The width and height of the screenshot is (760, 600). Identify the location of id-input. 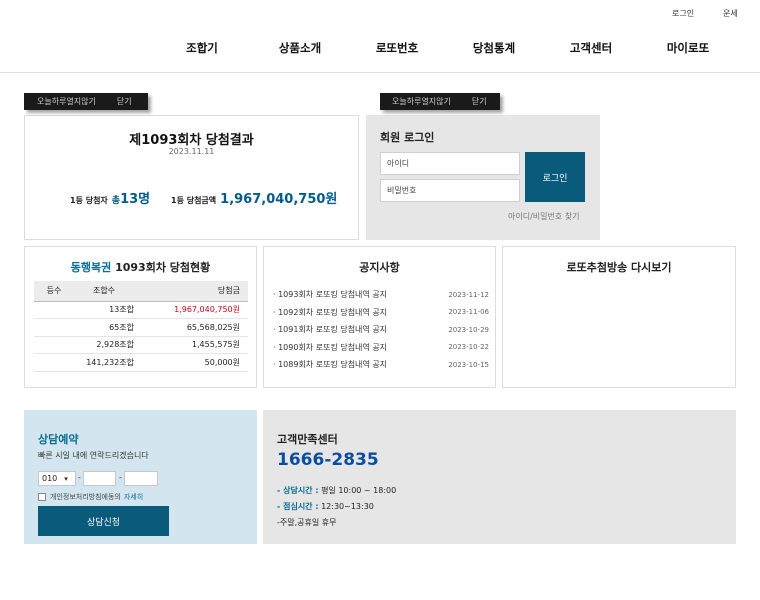
(450, 163).